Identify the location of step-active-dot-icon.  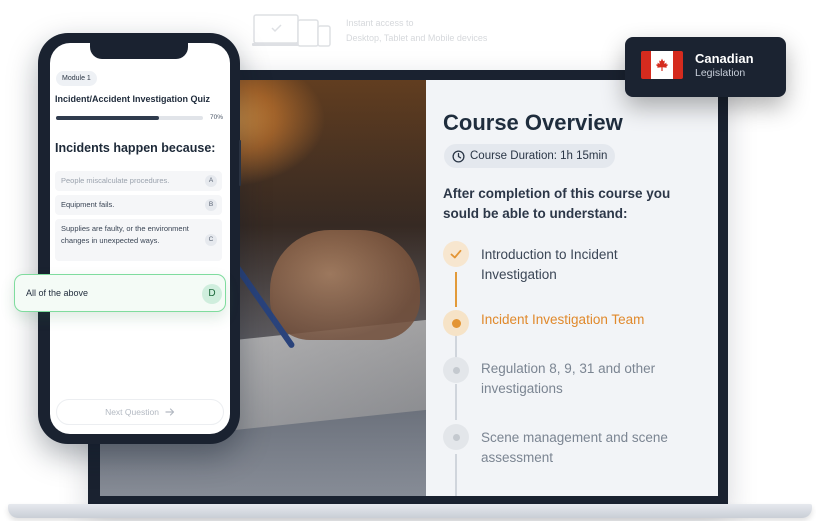
(456, 323).